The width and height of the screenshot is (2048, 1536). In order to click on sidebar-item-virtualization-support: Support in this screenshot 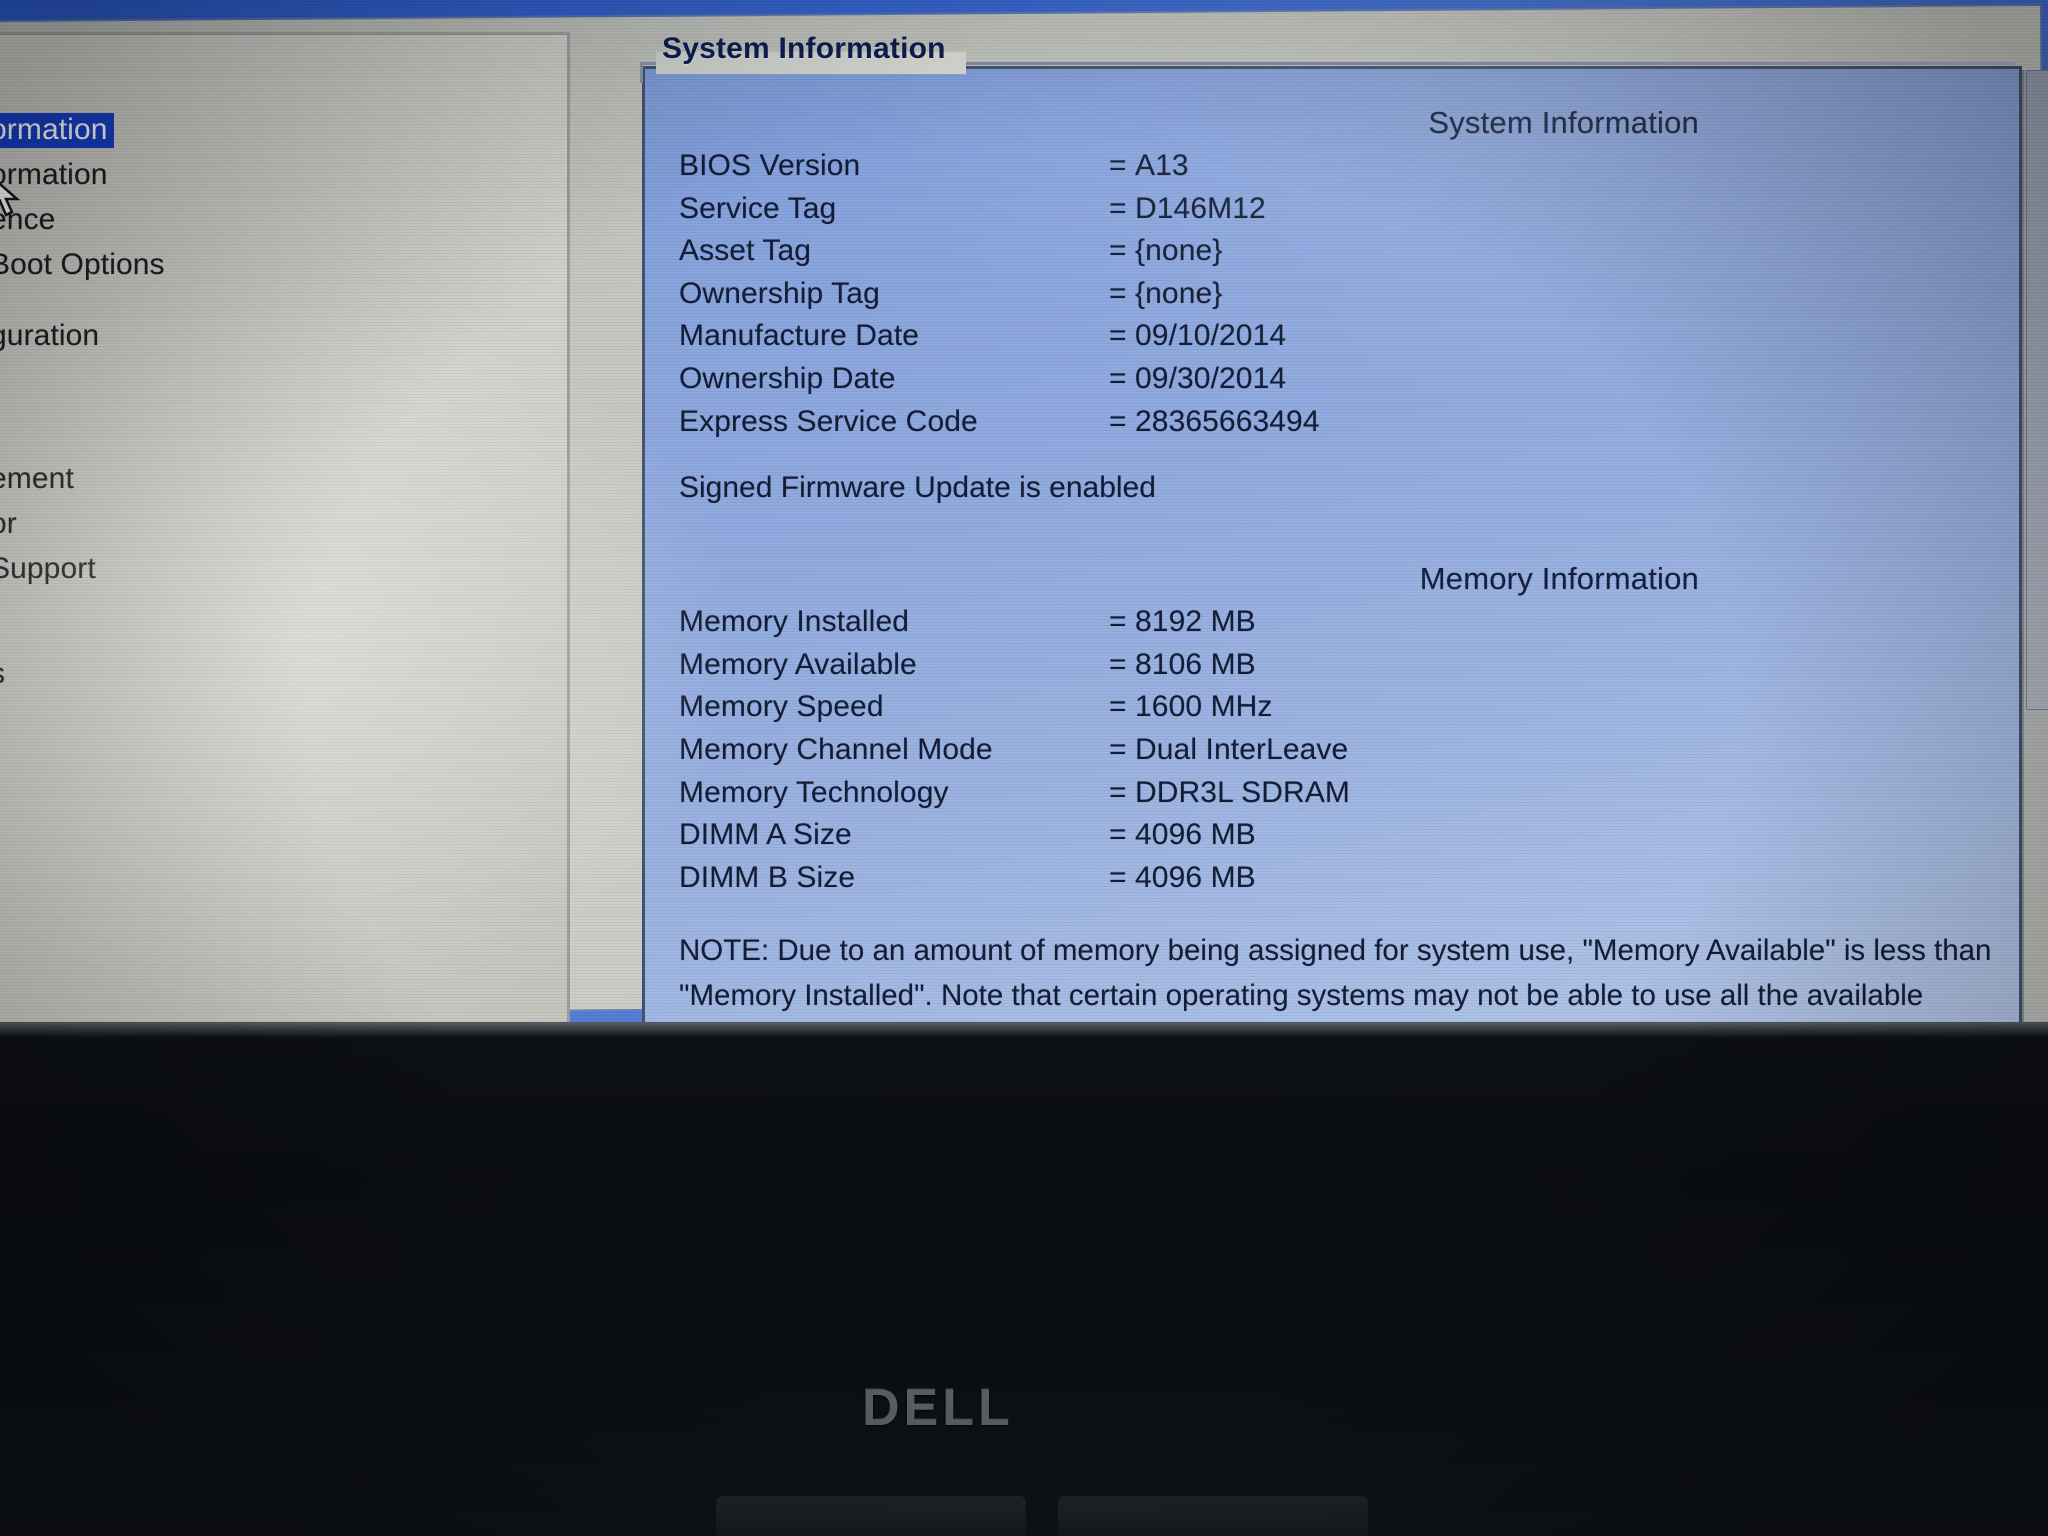, I will do `click(283, 569)`.